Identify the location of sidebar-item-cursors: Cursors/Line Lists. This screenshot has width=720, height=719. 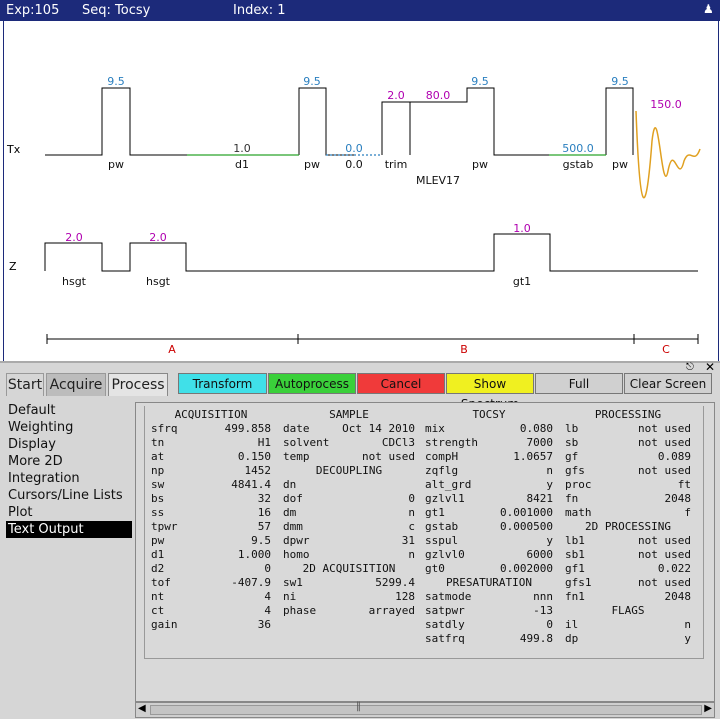
(69, 495).